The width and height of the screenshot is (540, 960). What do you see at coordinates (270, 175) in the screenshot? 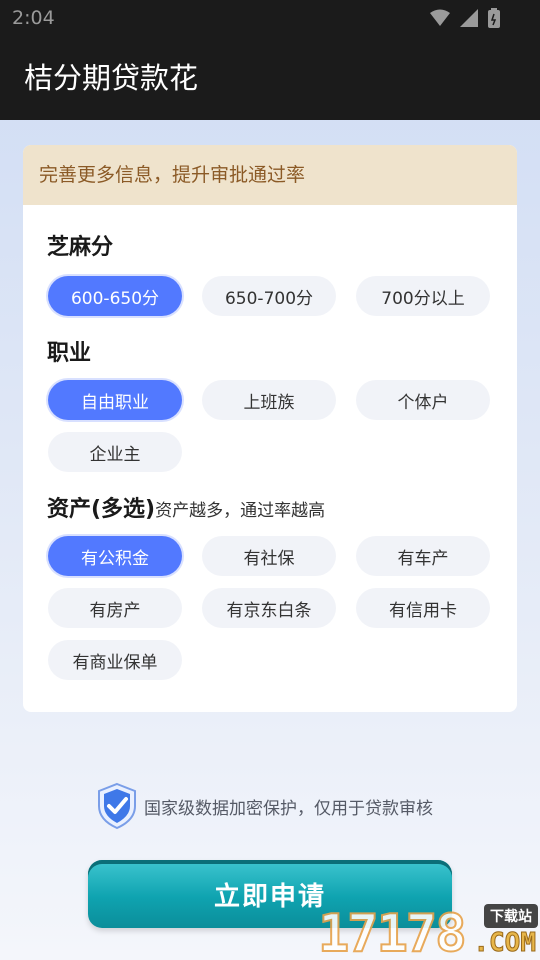
I see `info-banner: 完善更多信息，提升审批通过率` at bounding box center [270, 175].